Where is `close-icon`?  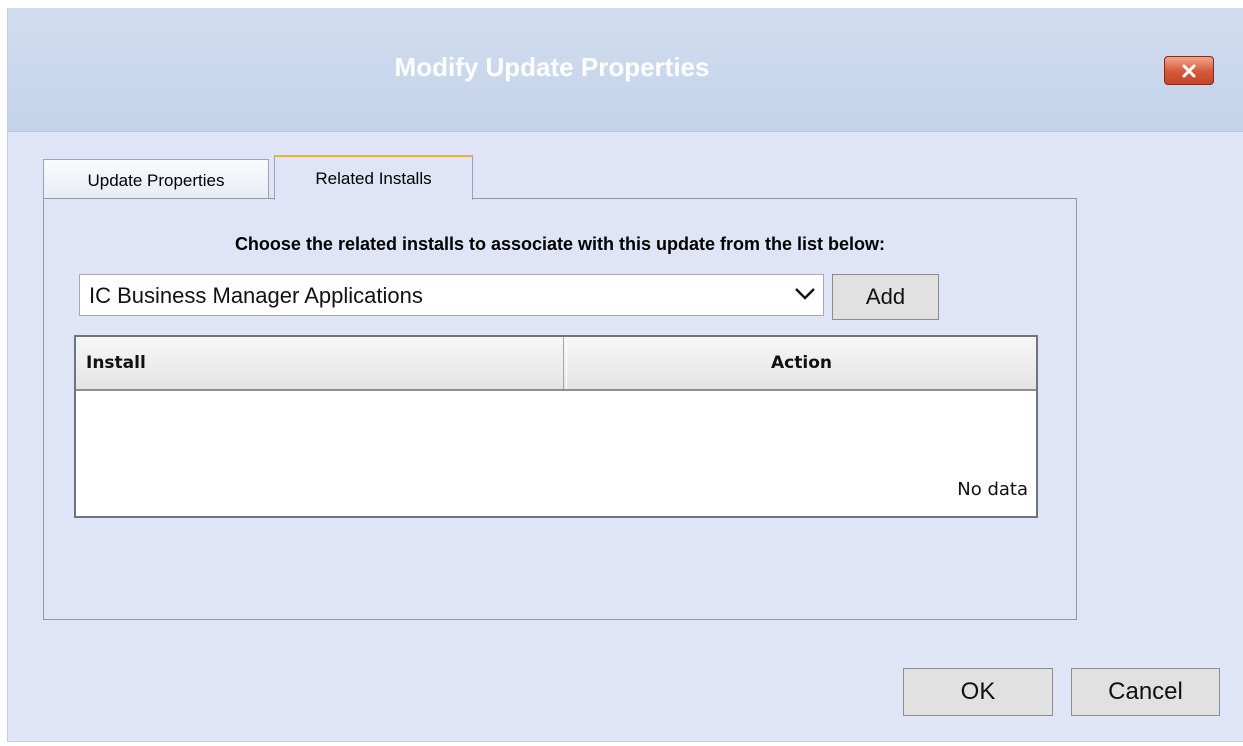
close-icon is located at coordinates (1189, 70).